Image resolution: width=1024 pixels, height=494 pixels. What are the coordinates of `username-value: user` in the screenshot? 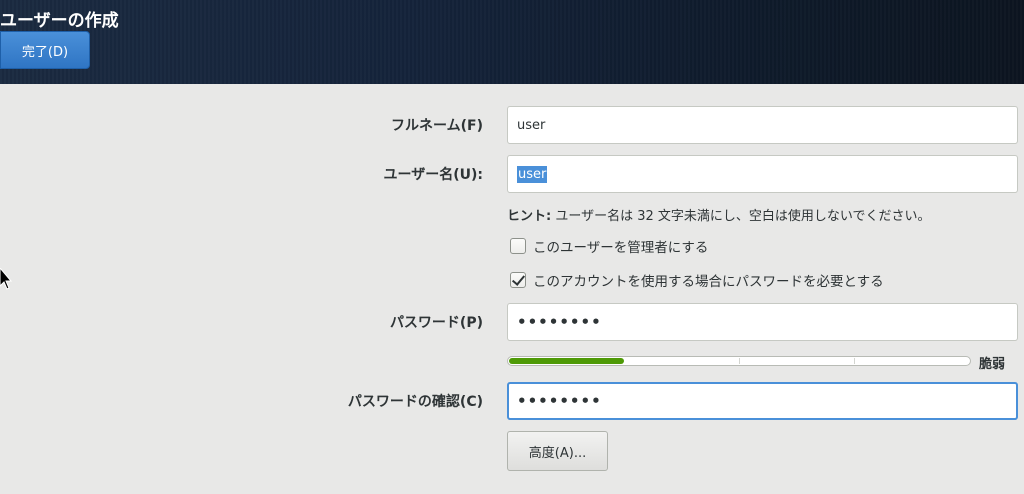 It's located at (532, 174).